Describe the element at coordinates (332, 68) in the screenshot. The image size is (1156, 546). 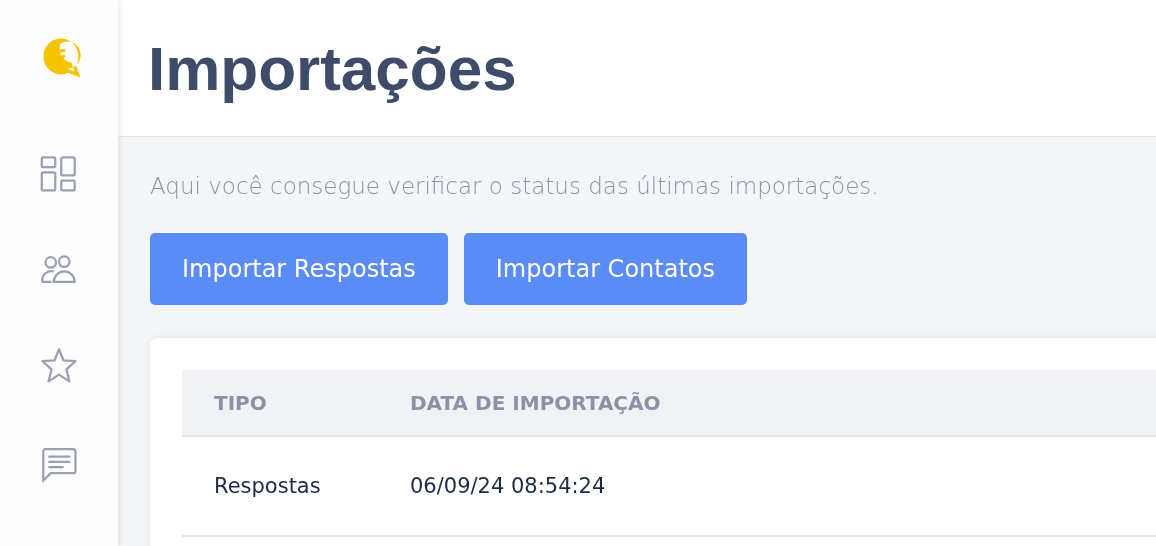
I see `page-title: Importações` at that location.